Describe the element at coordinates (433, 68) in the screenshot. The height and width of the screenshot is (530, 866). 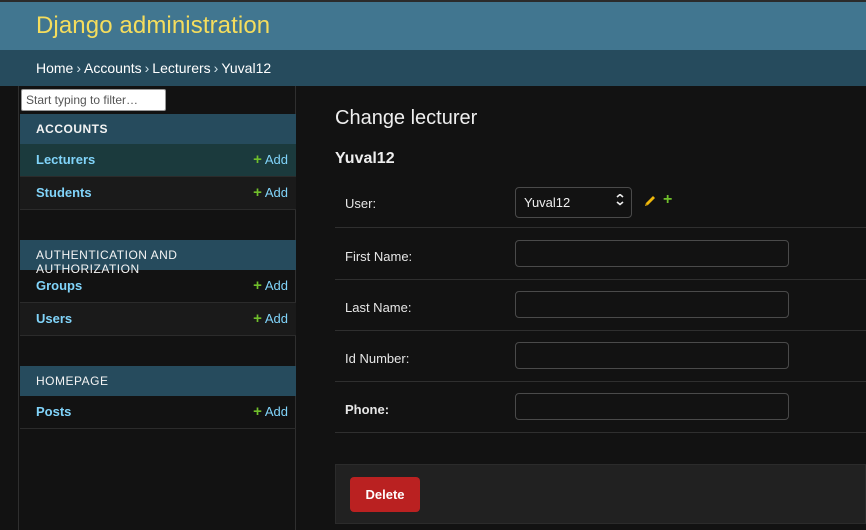
I see `breadcrumb: Home › Accounts › Lecturers › Yuval12` at that location.